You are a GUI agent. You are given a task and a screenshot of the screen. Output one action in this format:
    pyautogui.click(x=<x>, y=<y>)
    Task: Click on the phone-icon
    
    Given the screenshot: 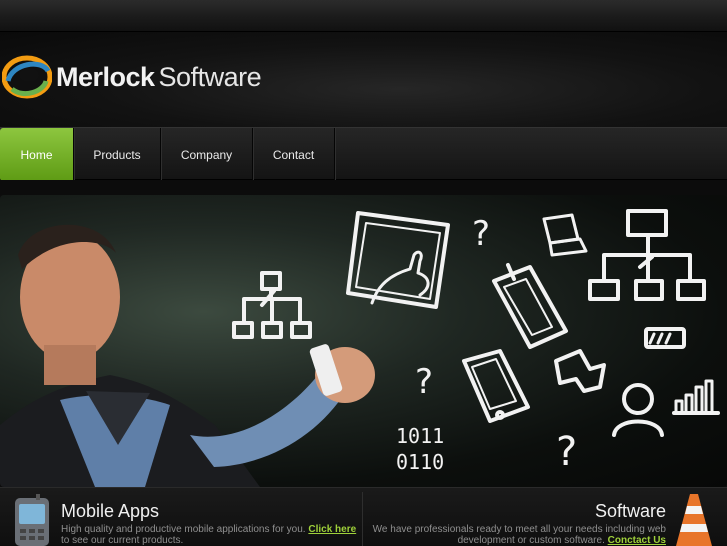 What is the action you would take?
    pyautogui.click(x=32, y=520)
    